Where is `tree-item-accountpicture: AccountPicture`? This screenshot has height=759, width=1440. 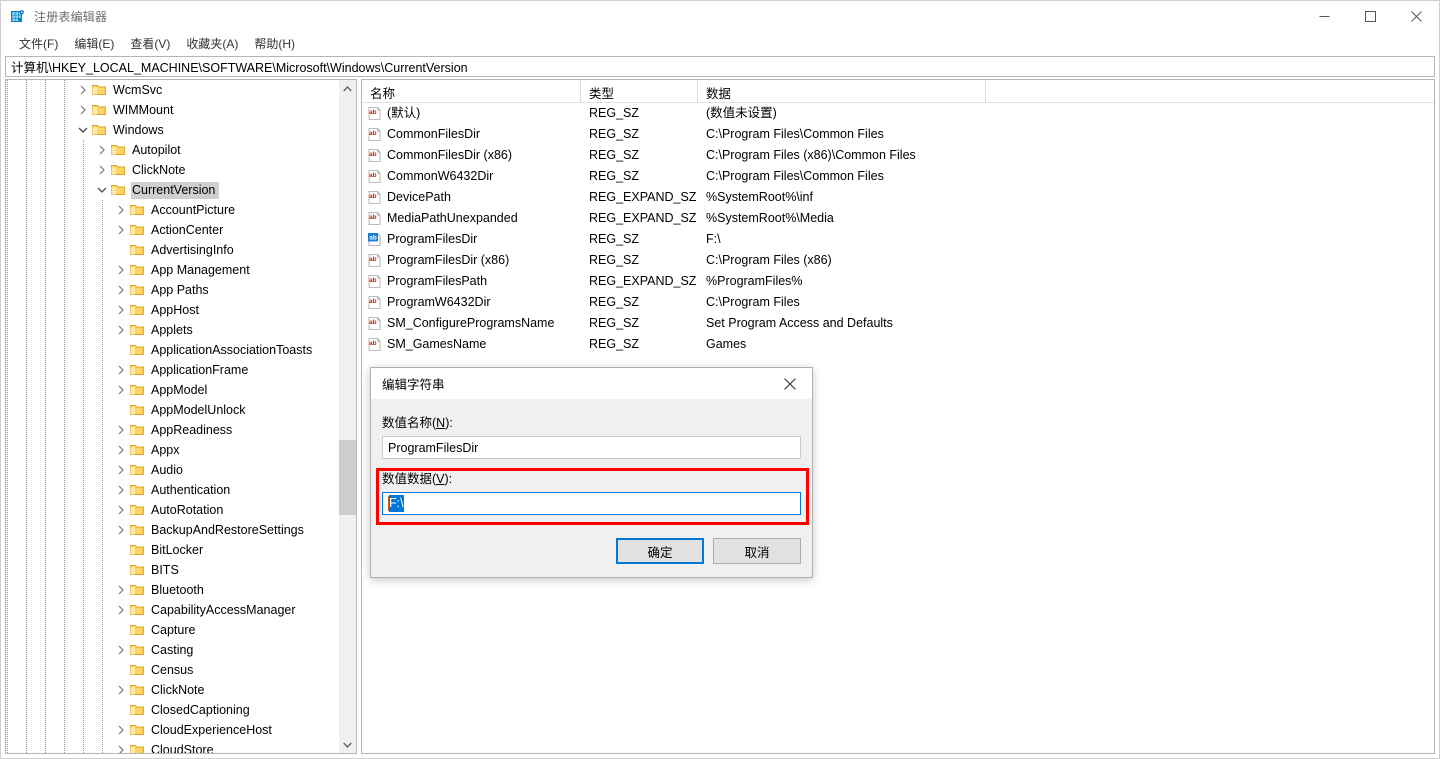 tree-item-accountpicture: AccountPicture is located at coordinates (172, 210).